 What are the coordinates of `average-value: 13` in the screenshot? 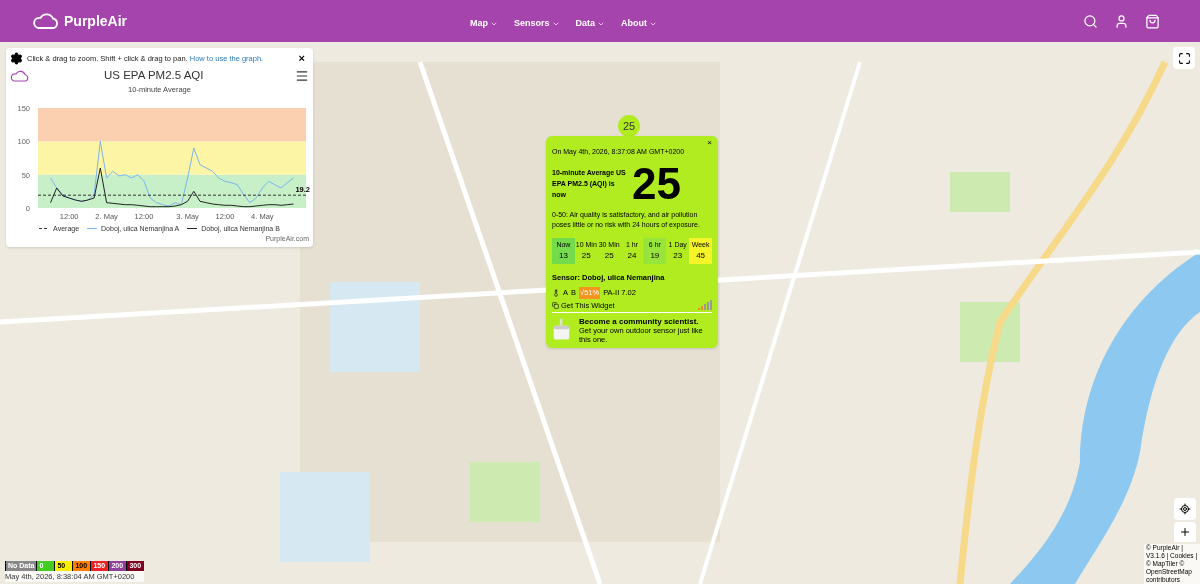 It's located at (563, 256).